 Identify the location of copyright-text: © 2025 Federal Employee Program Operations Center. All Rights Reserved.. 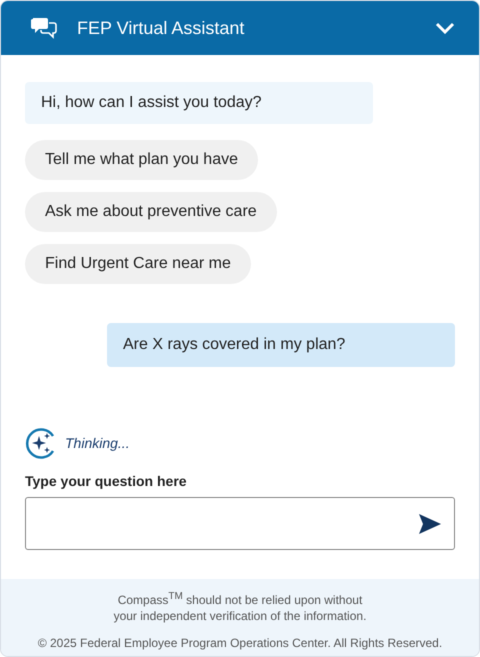
(240, 643).